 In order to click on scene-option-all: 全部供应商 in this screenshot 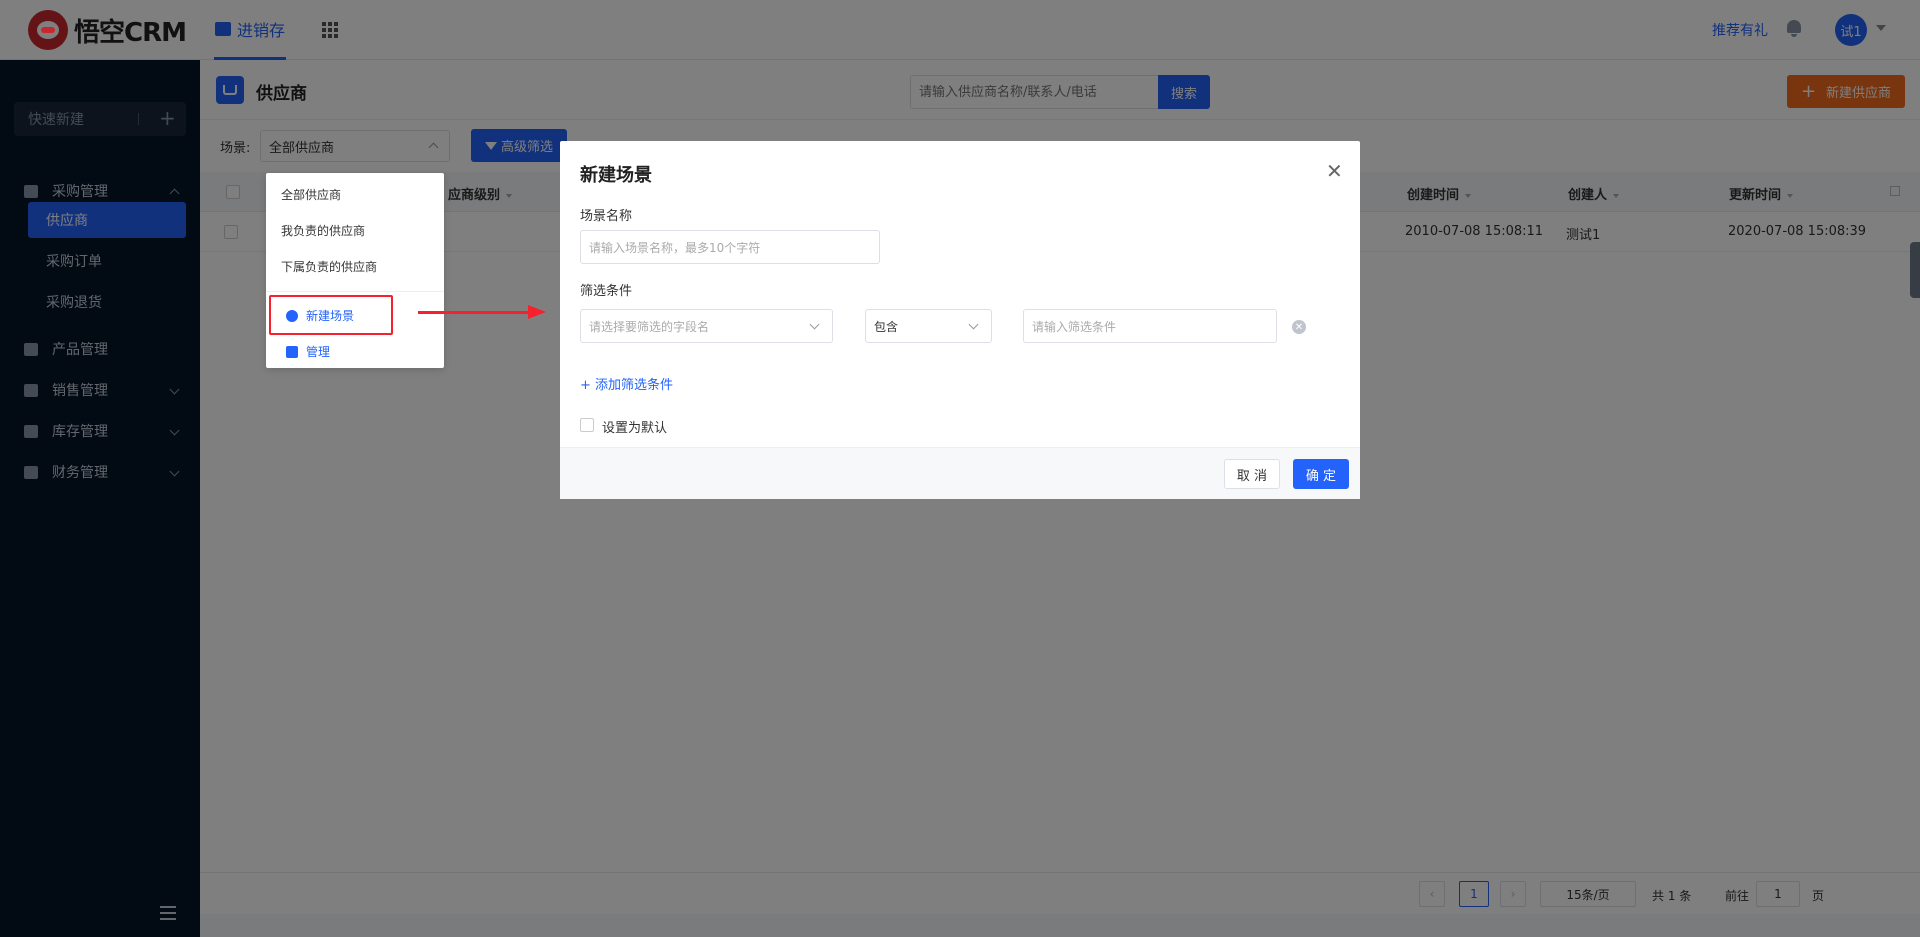, I will do `click(311, 194)`.